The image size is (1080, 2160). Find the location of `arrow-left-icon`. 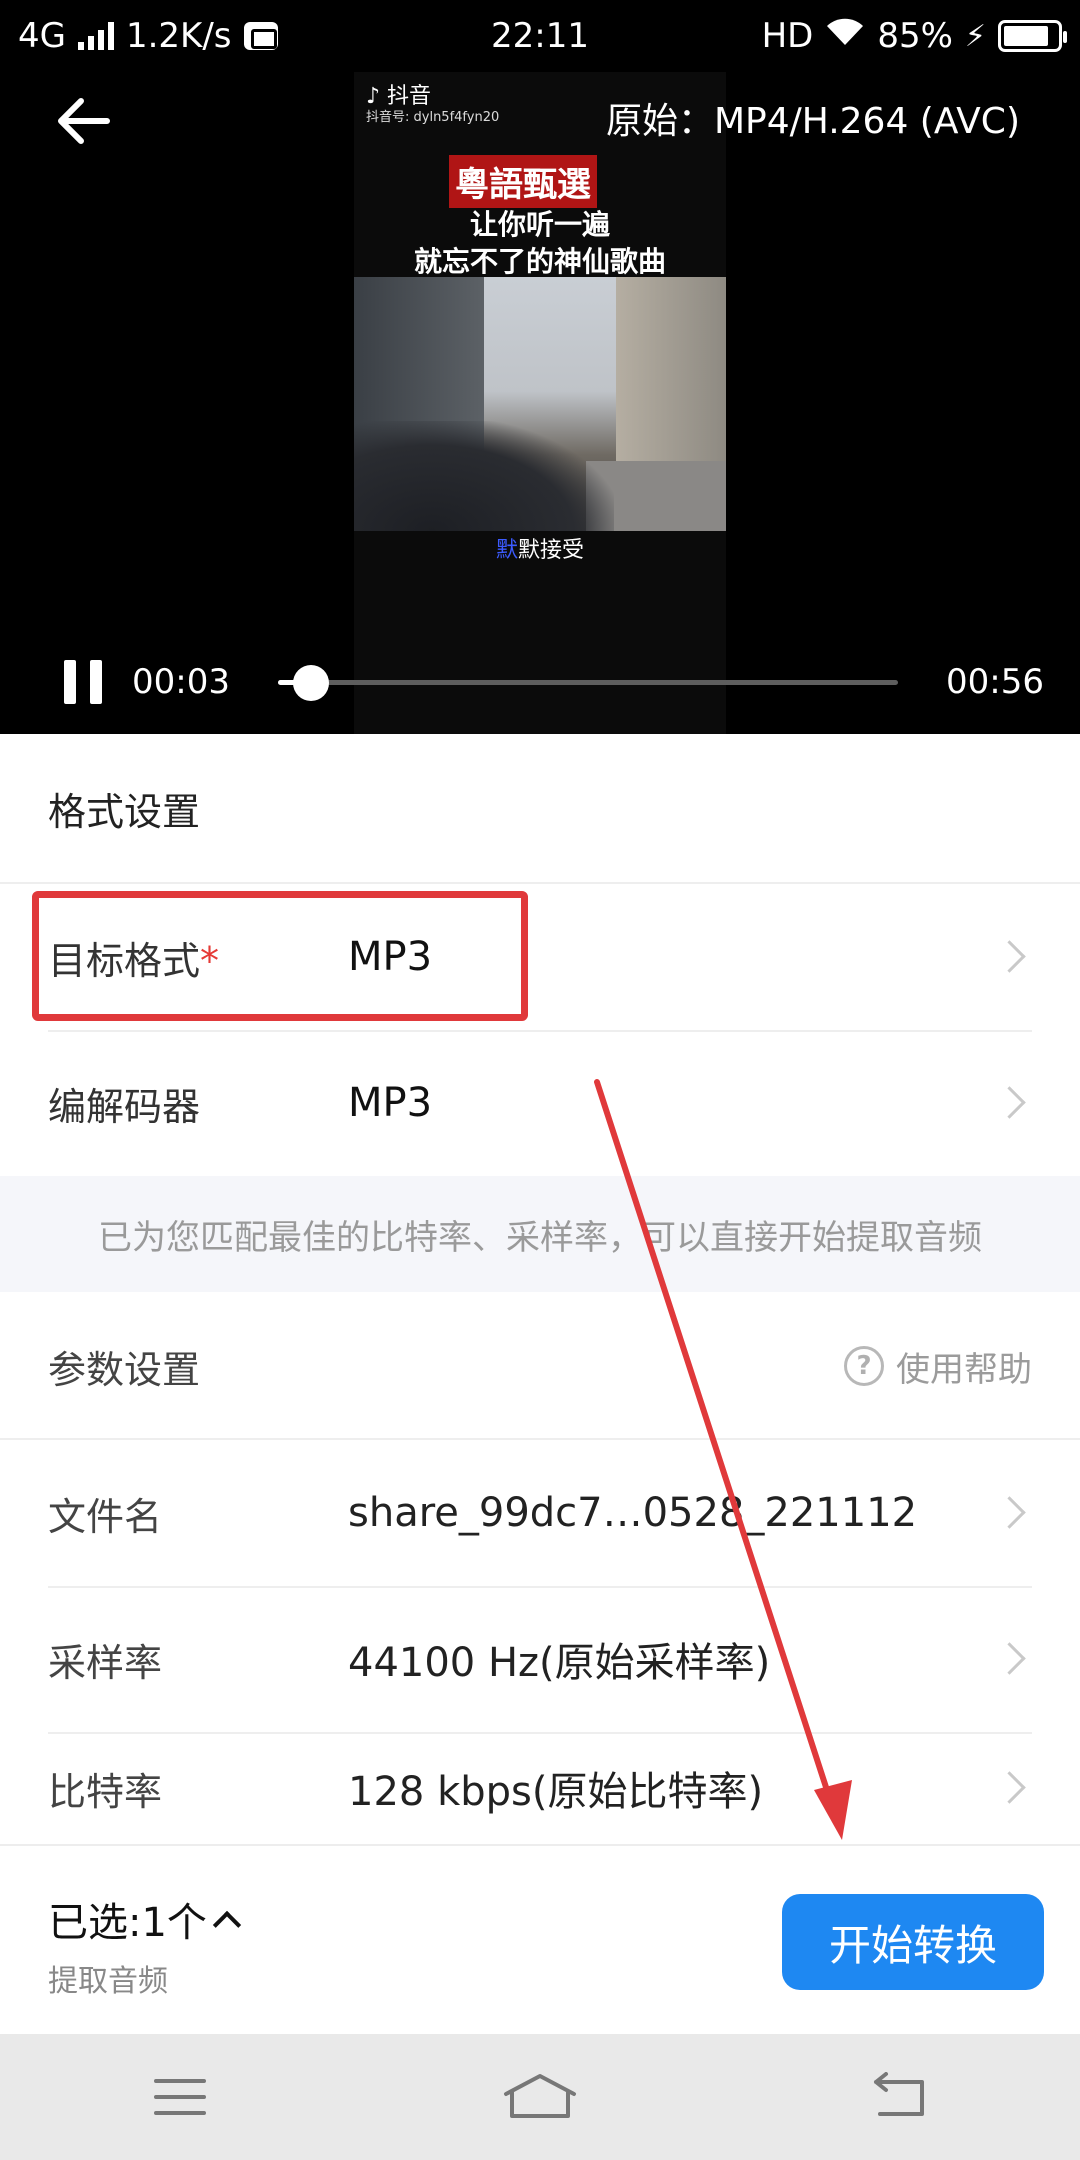

arrow-left-icon is located at coordinates (84, 121).